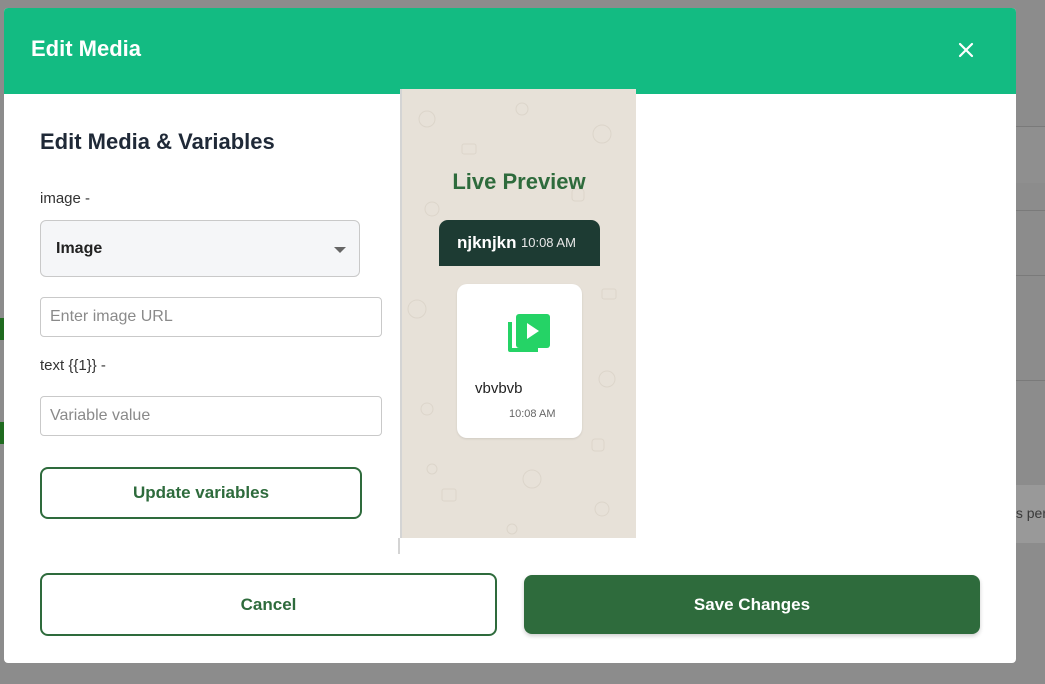 The height and width of the screenshot is (684, 1045). What do you see at coordinates (529, 333) in the screenshot?
I see `video-library-icon` at bounding box center [529, 333].